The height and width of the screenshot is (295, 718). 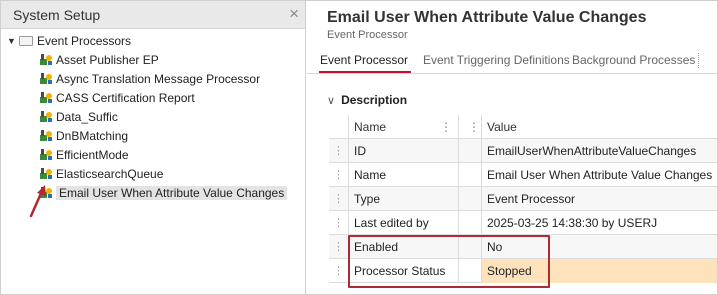 I want to click on tab-event-processor: Event Processor, so click(x=364, y=60).